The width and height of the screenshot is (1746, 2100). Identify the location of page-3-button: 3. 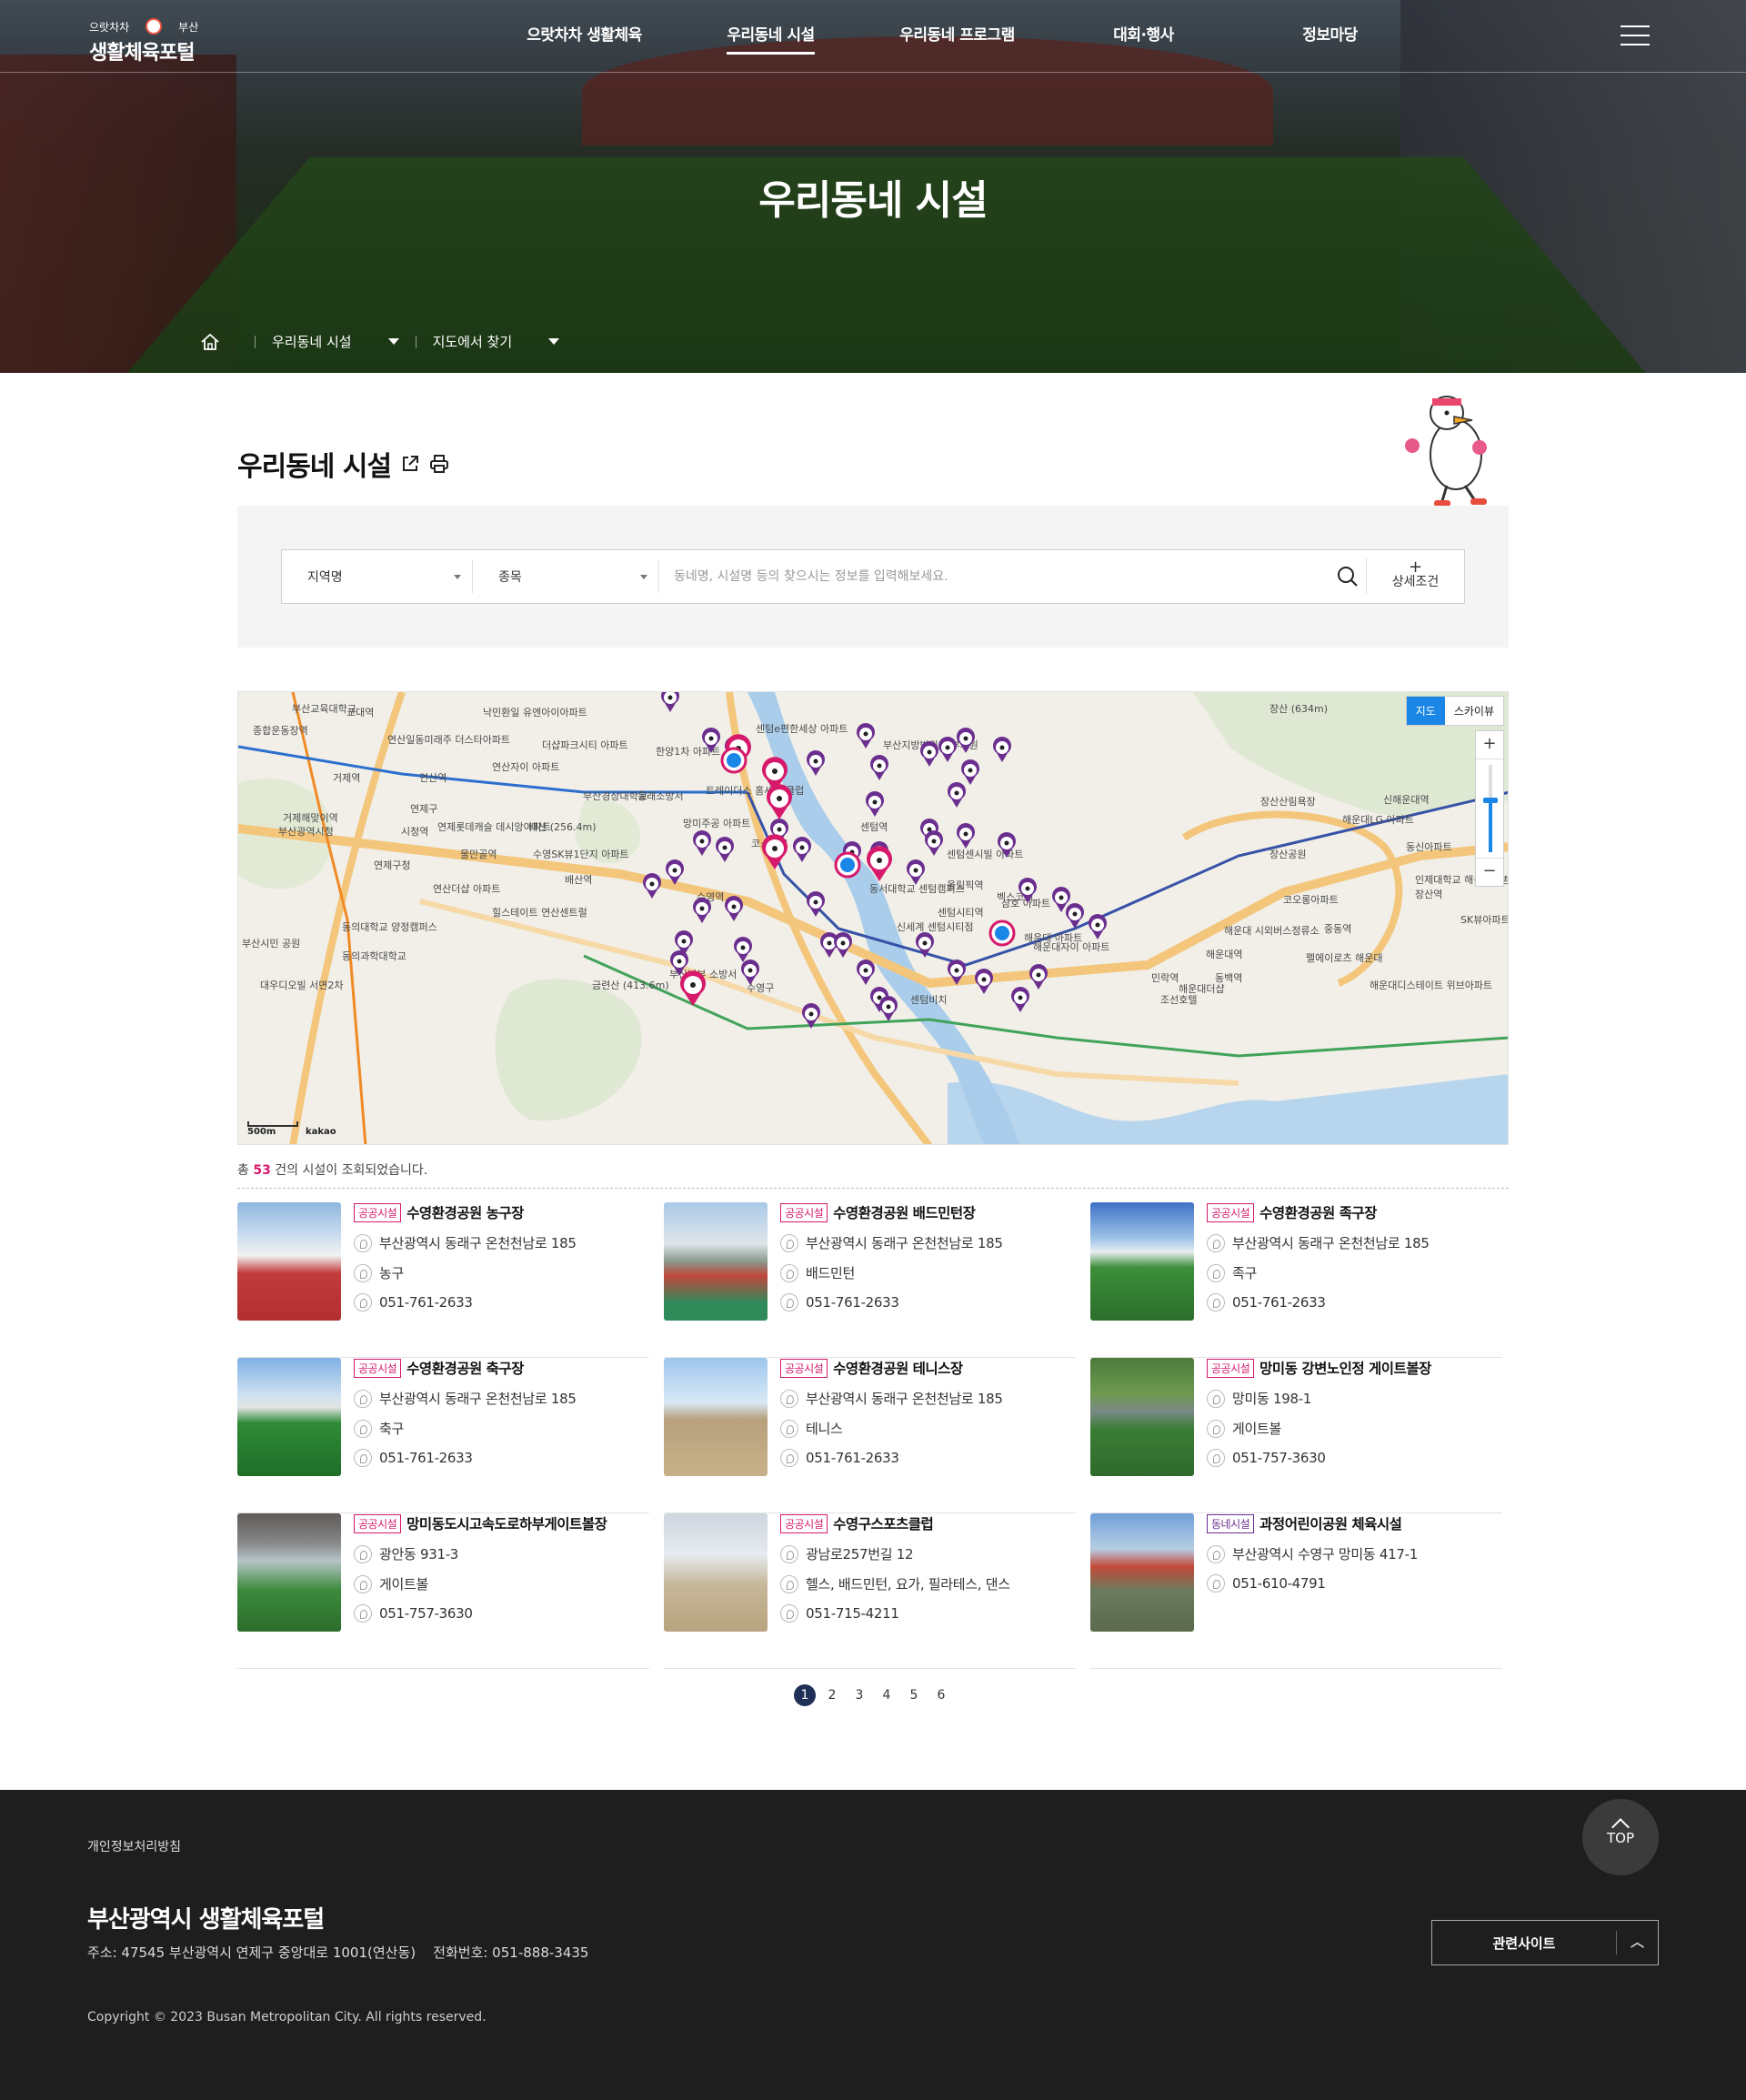
(859, 1695).